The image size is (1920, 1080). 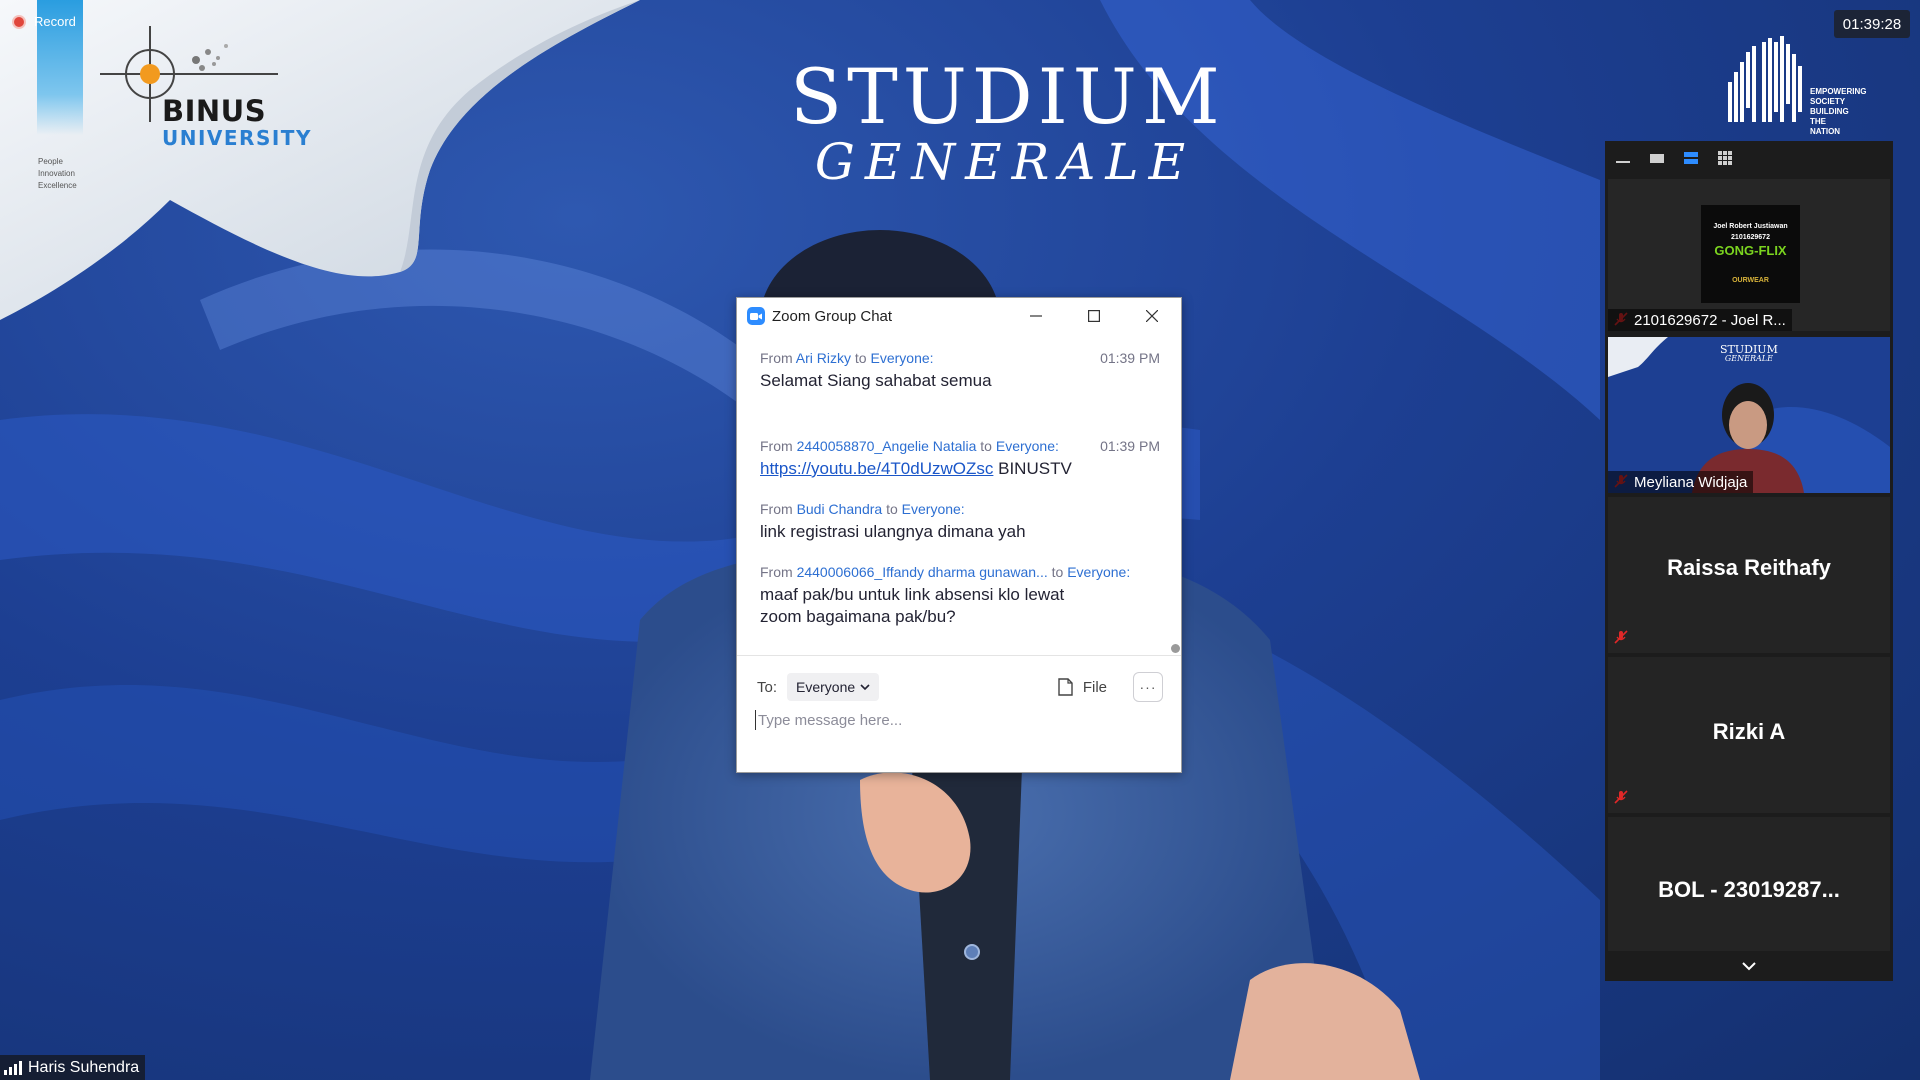 I want to click on binus-tagline: People Innovation Excellence, so click(x=57, y=174).